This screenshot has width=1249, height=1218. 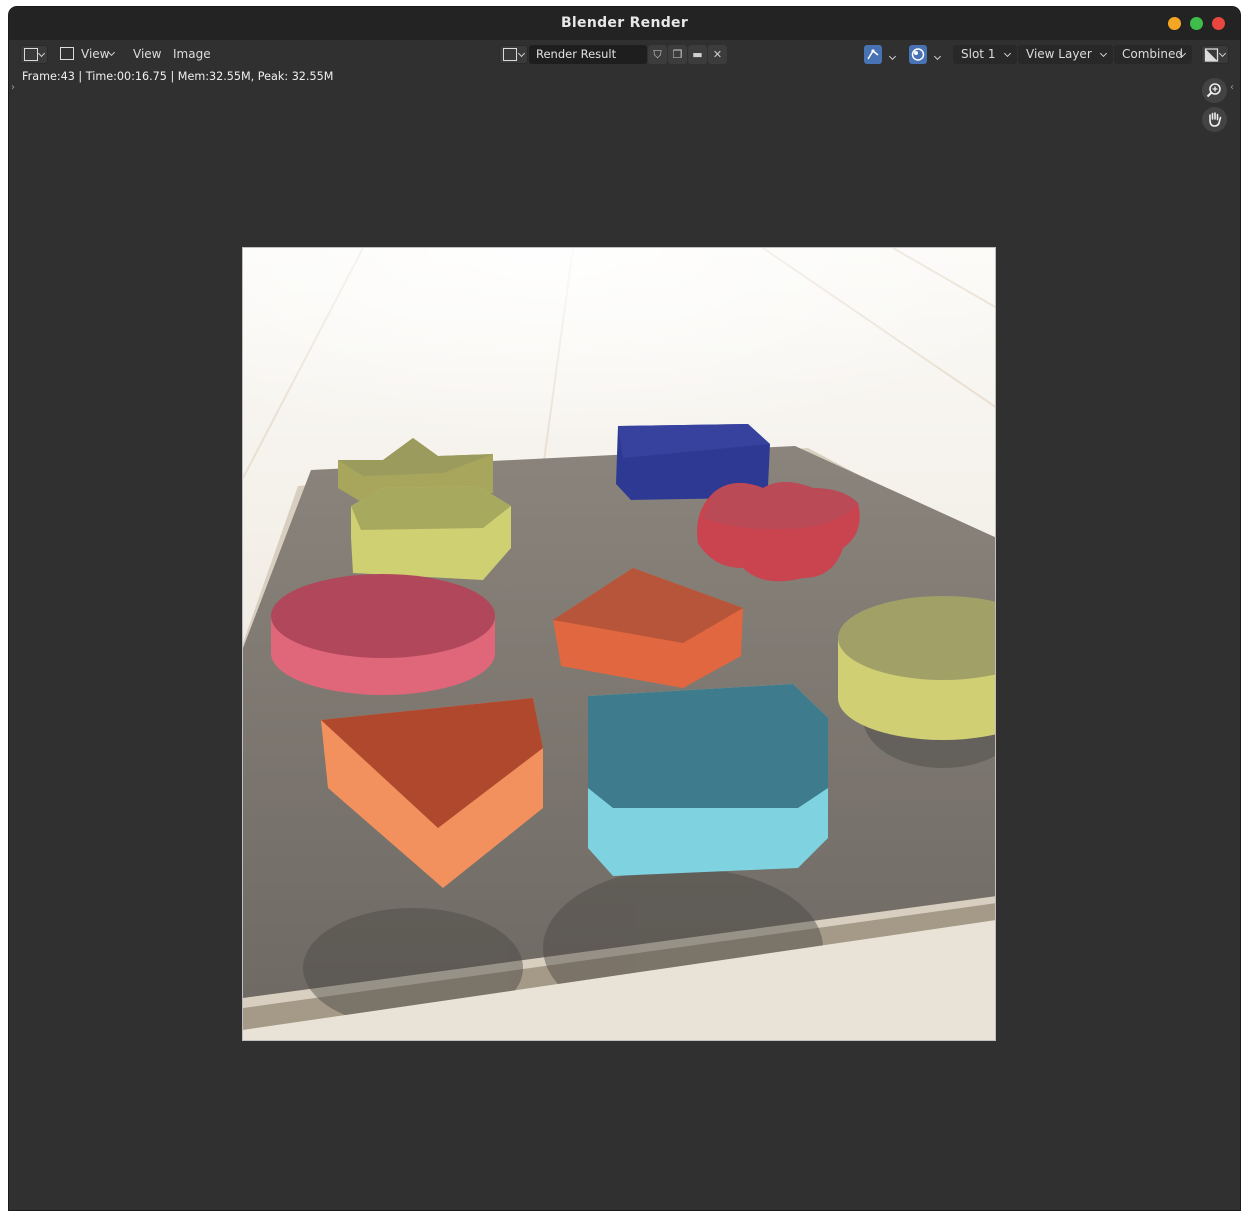 I want to click on hand-icon, so click(x=1214, y=119).